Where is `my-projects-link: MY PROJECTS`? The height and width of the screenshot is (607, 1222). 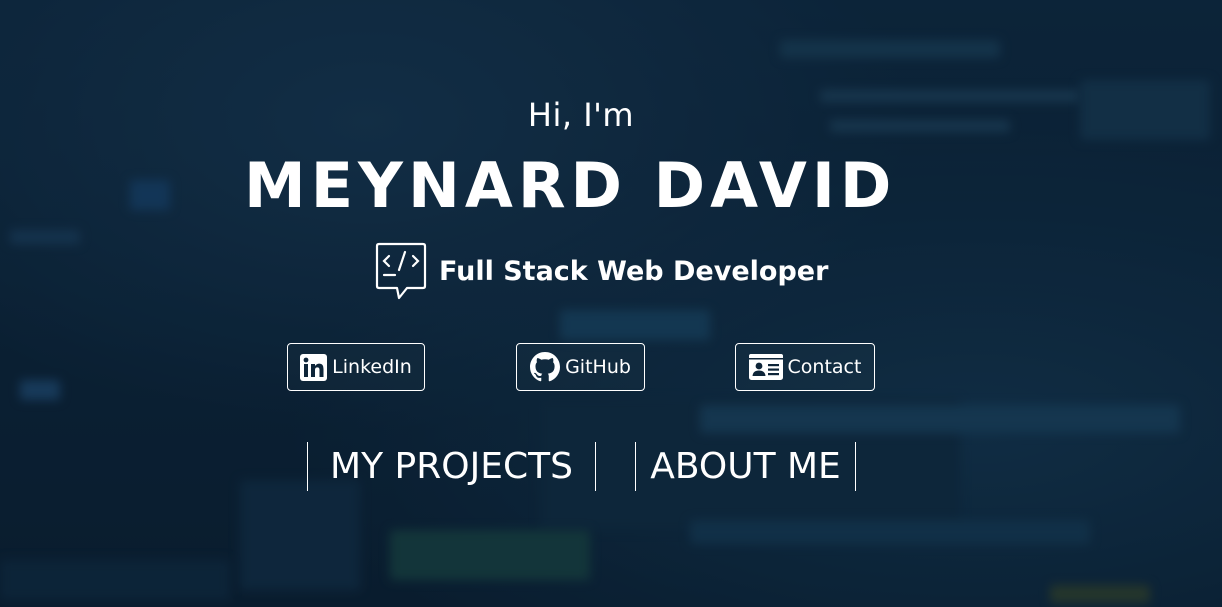
my-projects-link: MY PROJECTS is located at coordinates (451, 466).